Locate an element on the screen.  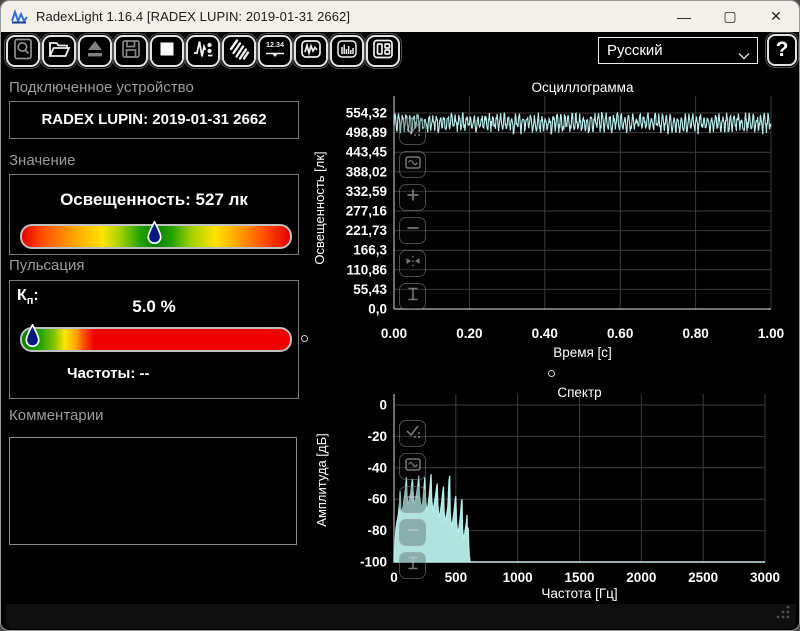
pulsation-section-label: Пульсация is located at coordinates (47, 265).